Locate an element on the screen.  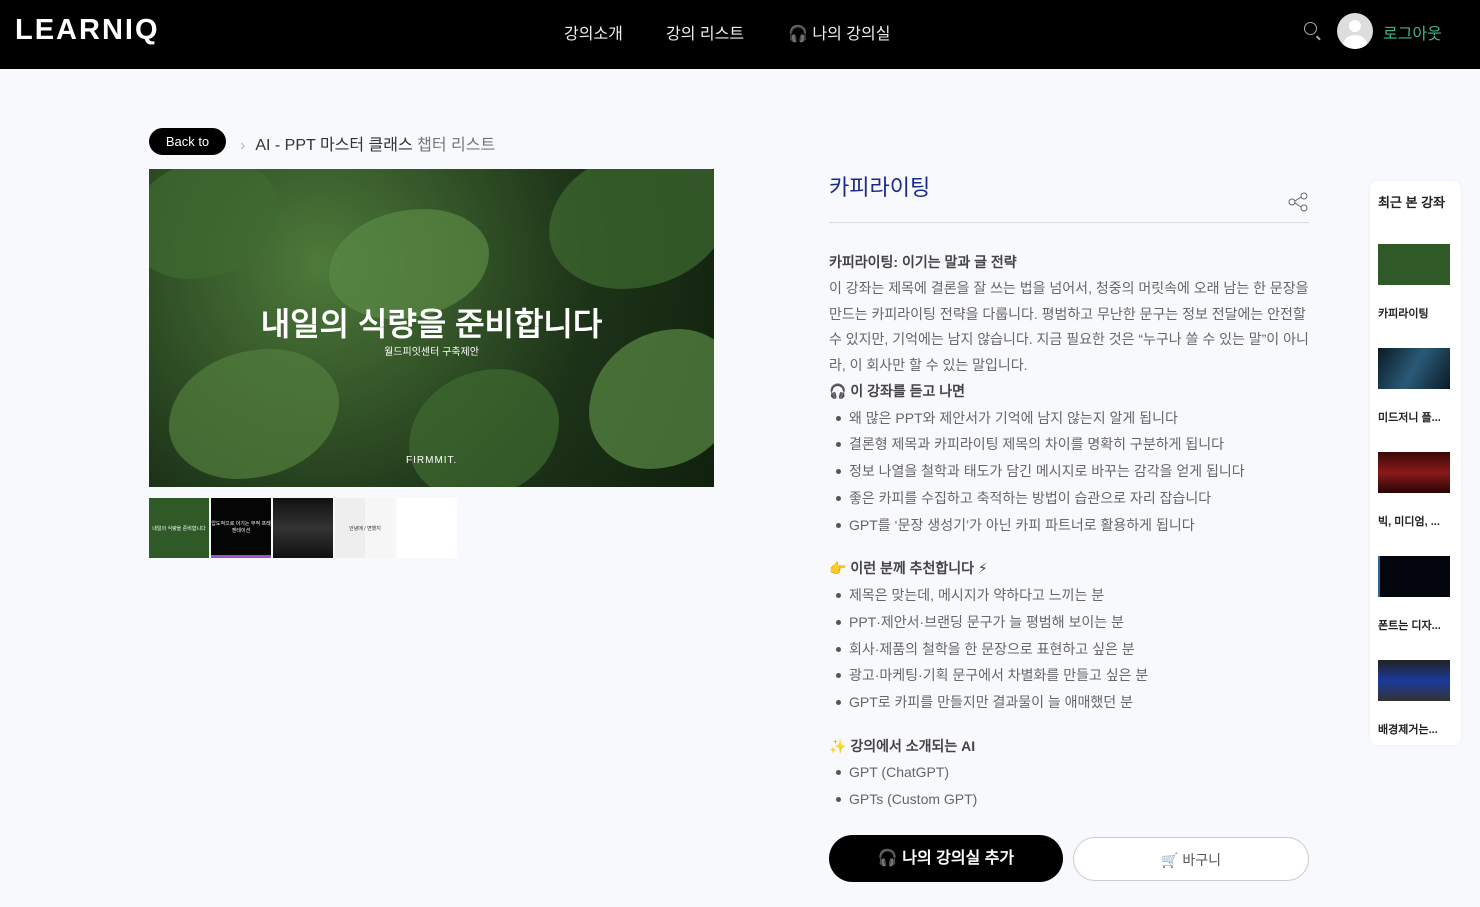
main-preview-image: 내일의 식량을 준비합니다 월드피잇센터 구축제안 FIRMMIT. is located at coordinates (431, 328).